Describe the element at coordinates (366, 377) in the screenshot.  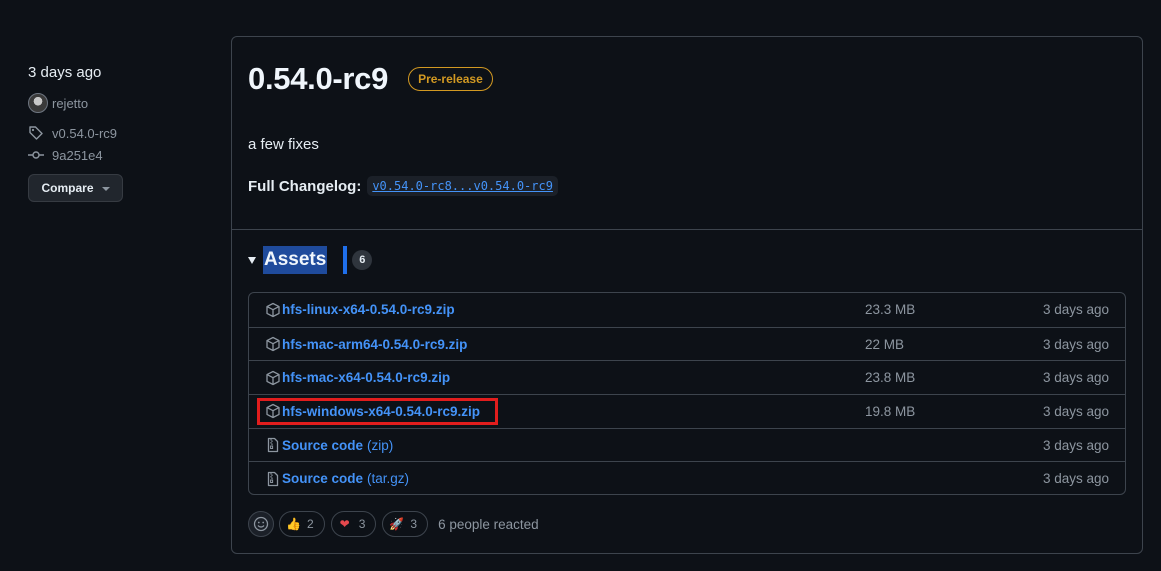
I see `asset-link: hfs-mac-x64-0.54.0-rc9.zip` at that location.